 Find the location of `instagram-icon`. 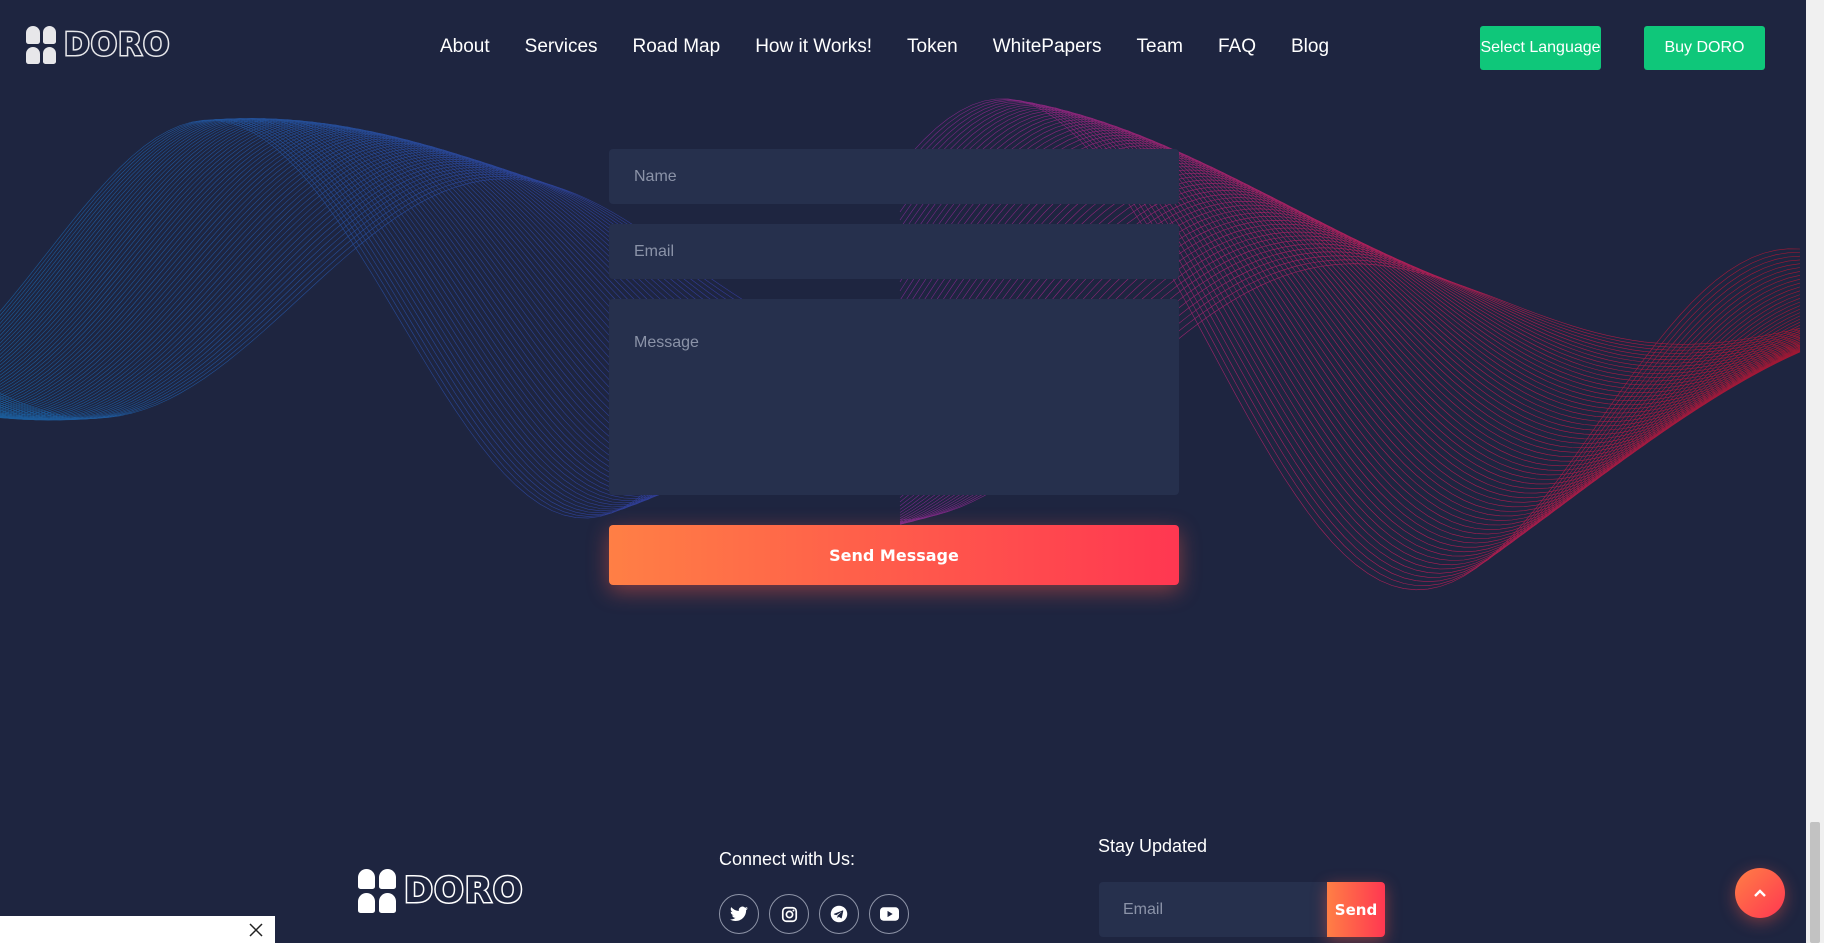

instagram-icon is located at coordinates (789, 914).